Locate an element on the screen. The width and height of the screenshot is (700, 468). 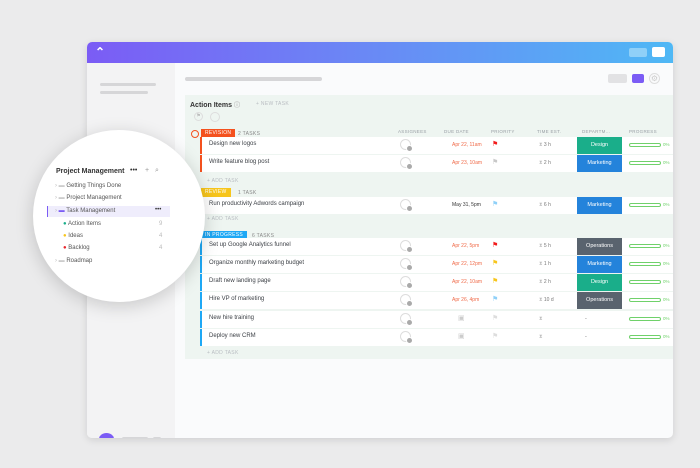
task-name: Design new logos is located at coordinates (232, 144).